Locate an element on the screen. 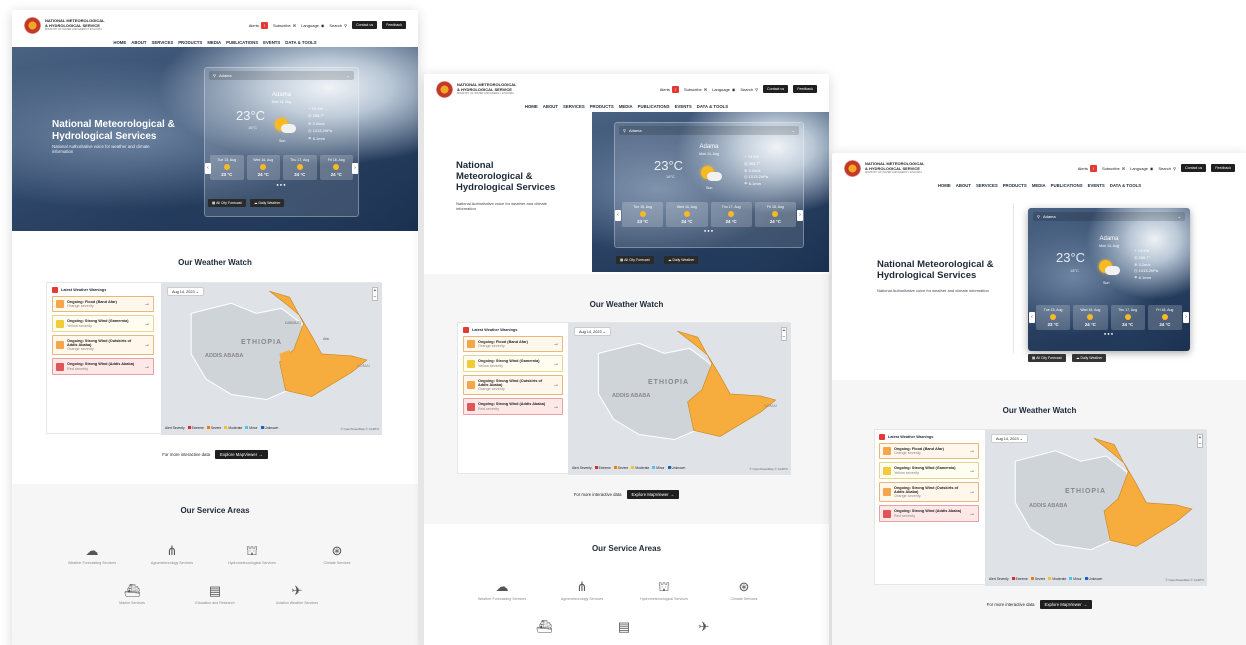  service-marine: ⛴ is located at coordinates (544, 628).